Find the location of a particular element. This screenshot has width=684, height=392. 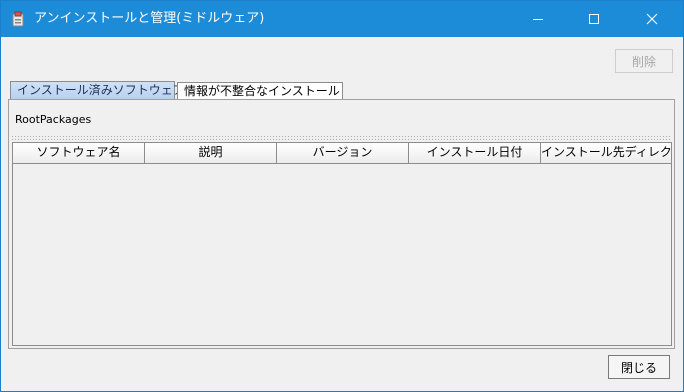

column-header-software-name: ソフトウェア名 is located at coordinates (79, 153).